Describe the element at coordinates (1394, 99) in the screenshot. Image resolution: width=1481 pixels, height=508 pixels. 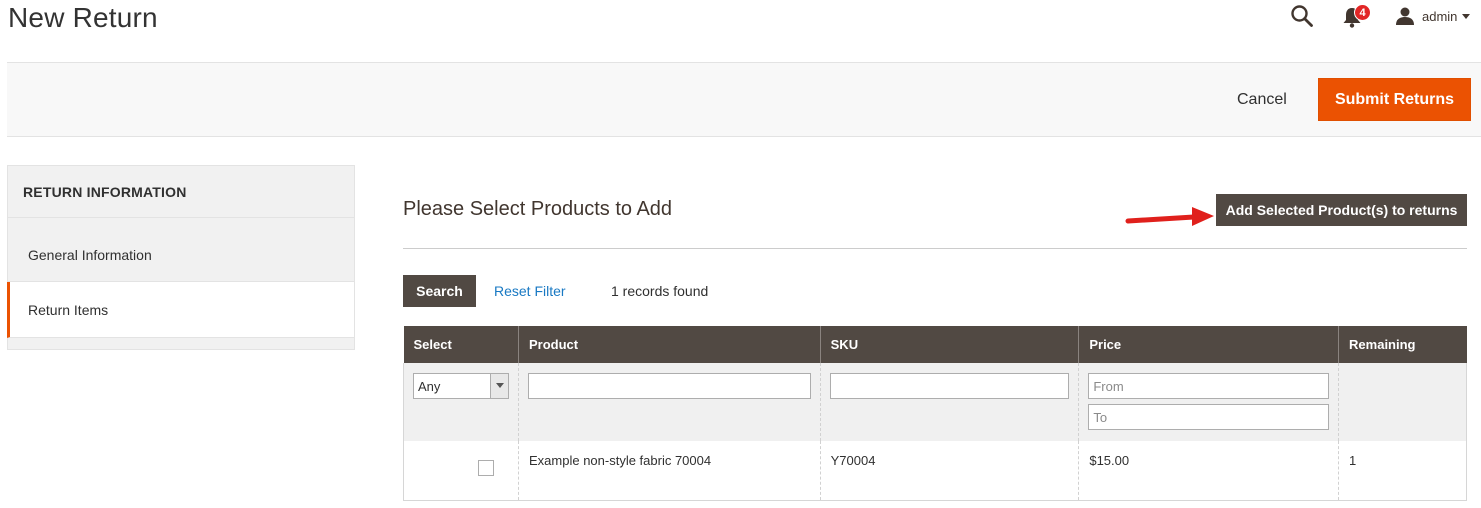
I see `submit-returns-button: Submit Returns` at that location.